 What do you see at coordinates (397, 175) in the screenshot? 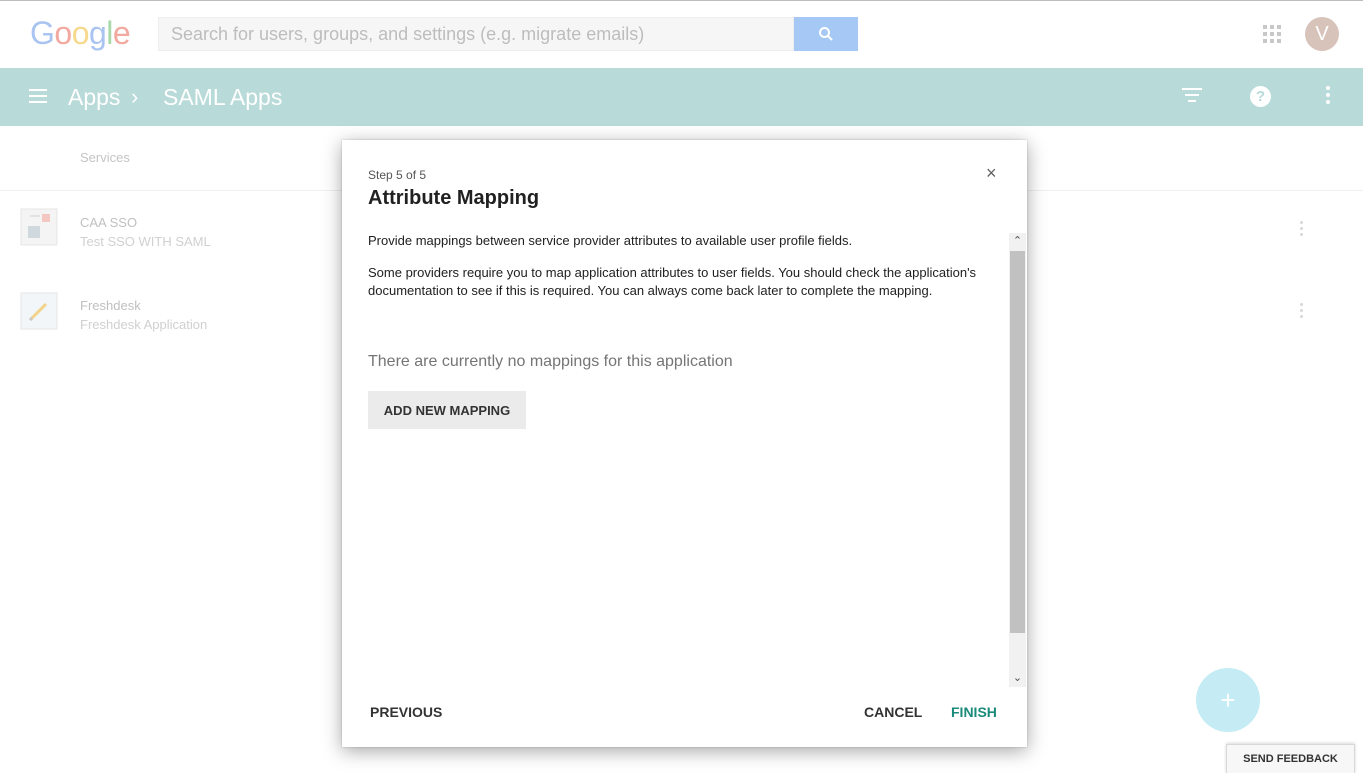
I see `step-indicator: Step 5 of 5` at bounding box center [397, 175].